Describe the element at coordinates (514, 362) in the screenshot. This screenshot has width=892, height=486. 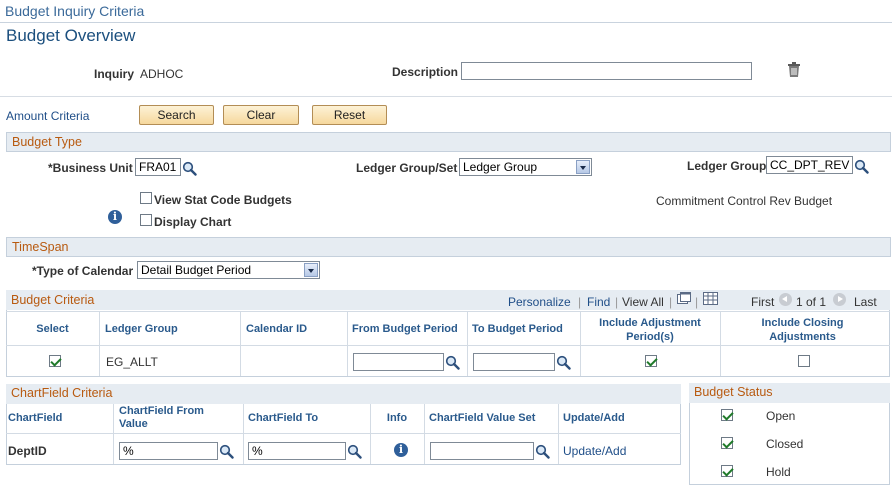
I see `to-budget-period-field` at that location.